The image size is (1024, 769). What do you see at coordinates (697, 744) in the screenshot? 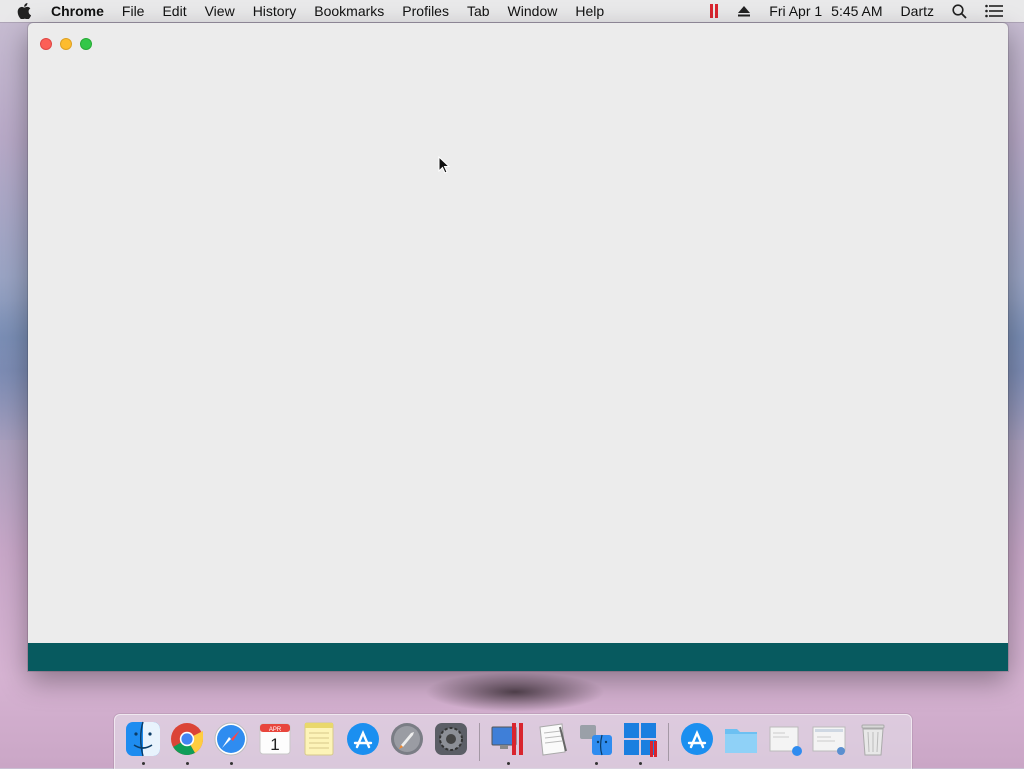
I see `app-store-downloads-icon` at bounding box center [697, 744].